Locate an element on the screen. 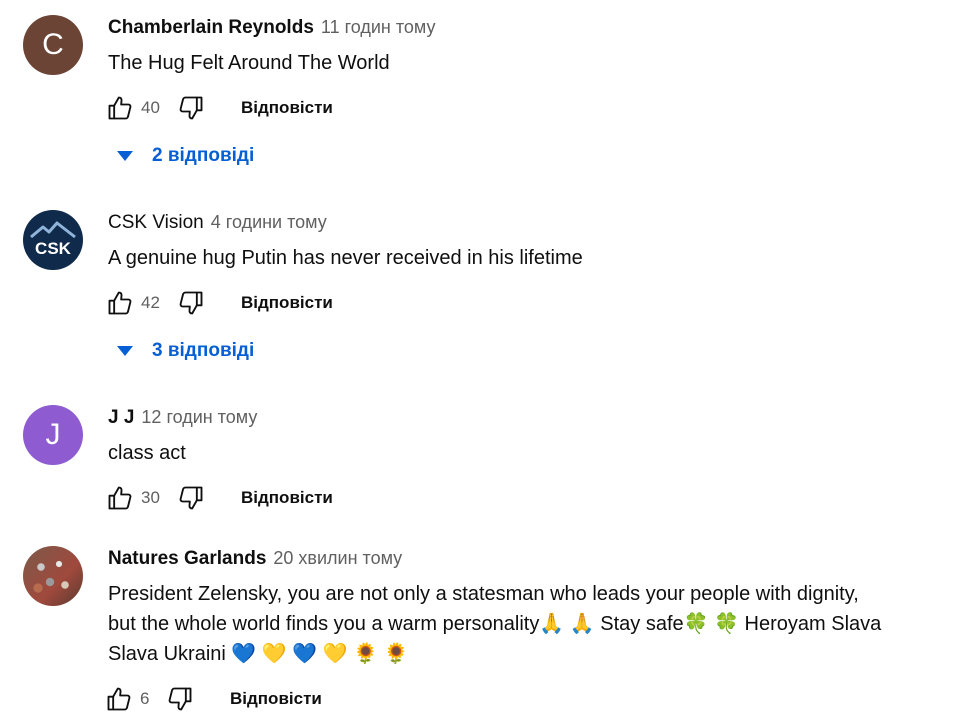  replies-count-label: 2 відповіді is located at coordinates (203, 155).